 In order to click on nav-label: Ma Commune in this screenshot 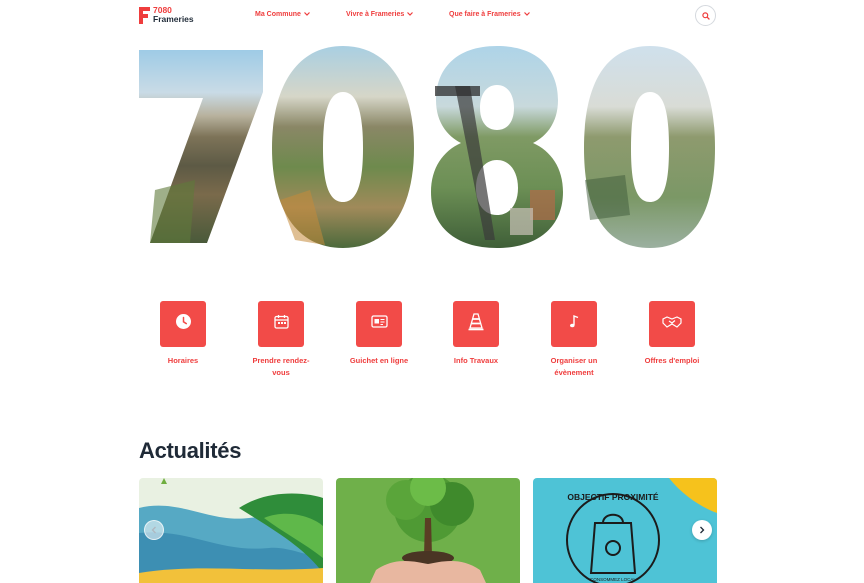, I will do `click(278, 14)`.